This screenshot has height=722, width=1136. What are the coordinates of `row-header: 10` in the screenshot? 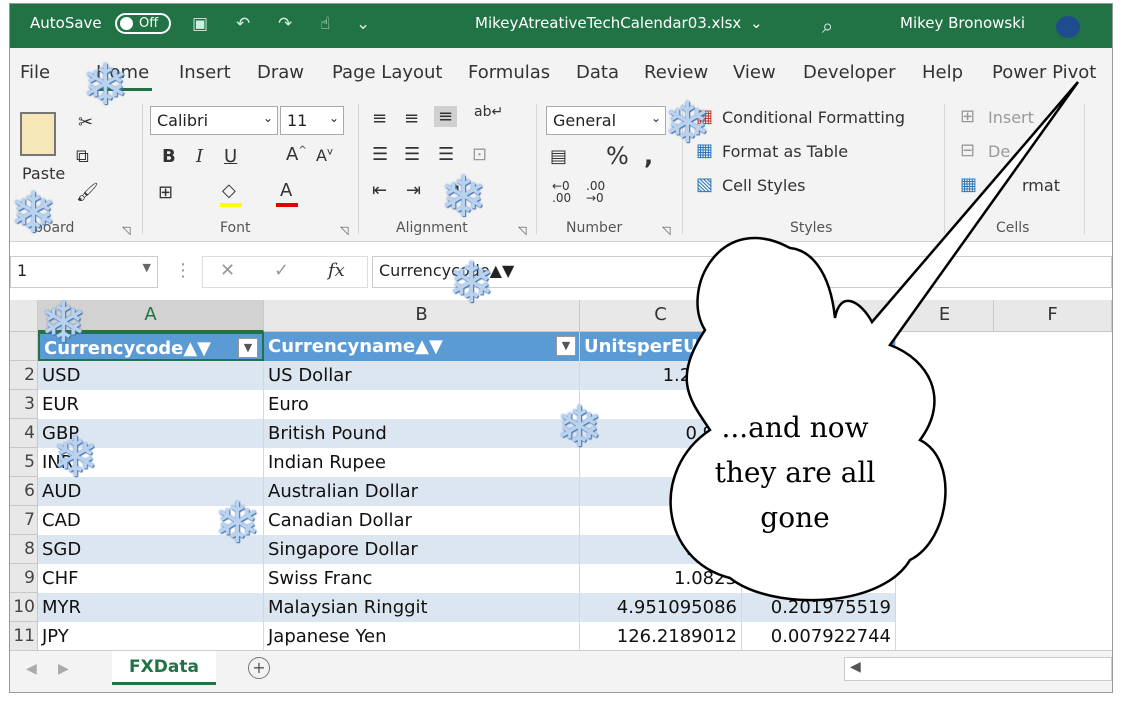 It's located at (24, 607).